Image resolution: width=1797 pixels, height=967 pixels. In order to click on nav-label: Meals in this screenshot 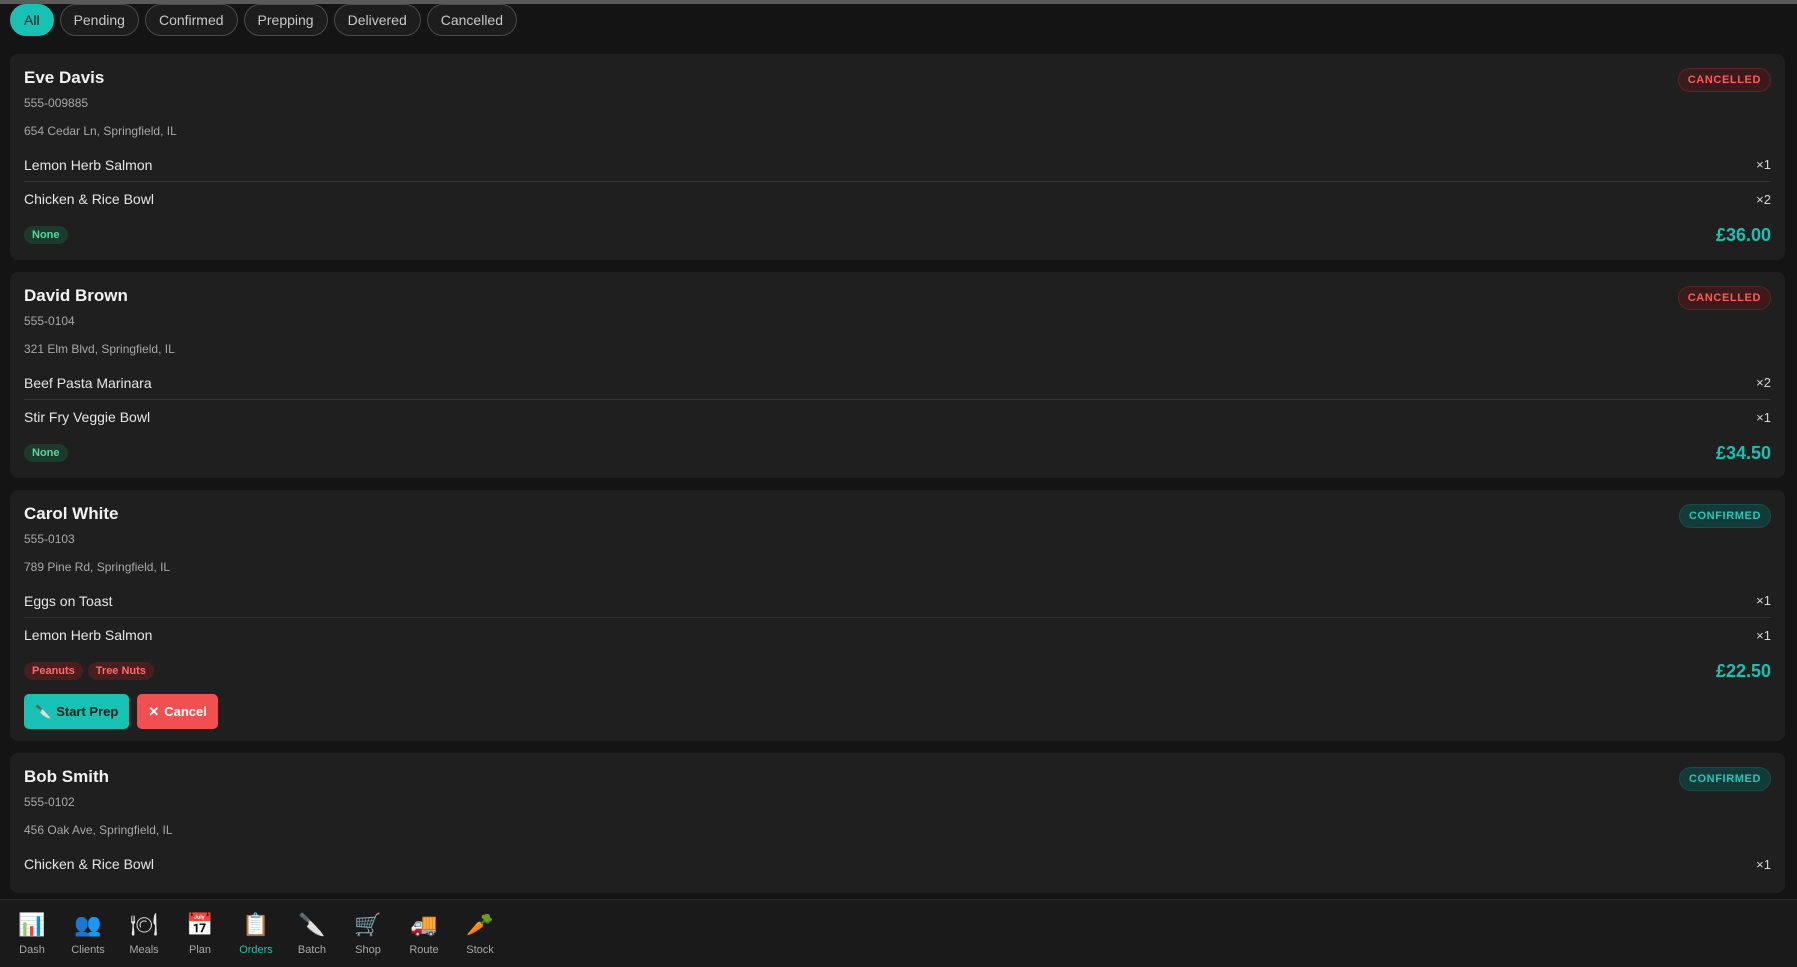, I will do `click(144, 949)`.